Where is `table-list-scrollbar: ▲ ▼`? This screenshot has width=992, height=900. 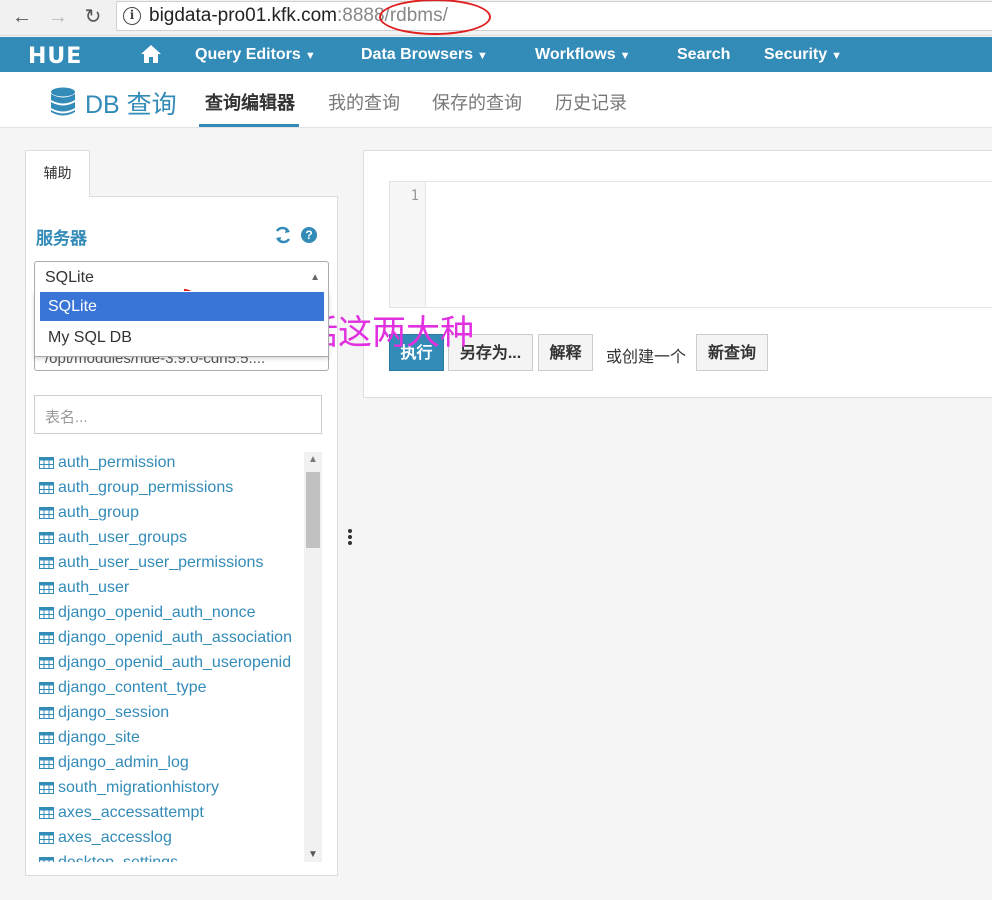
table-list-scrollbar: ▲ ▼ is located at coordinates (313, 657).